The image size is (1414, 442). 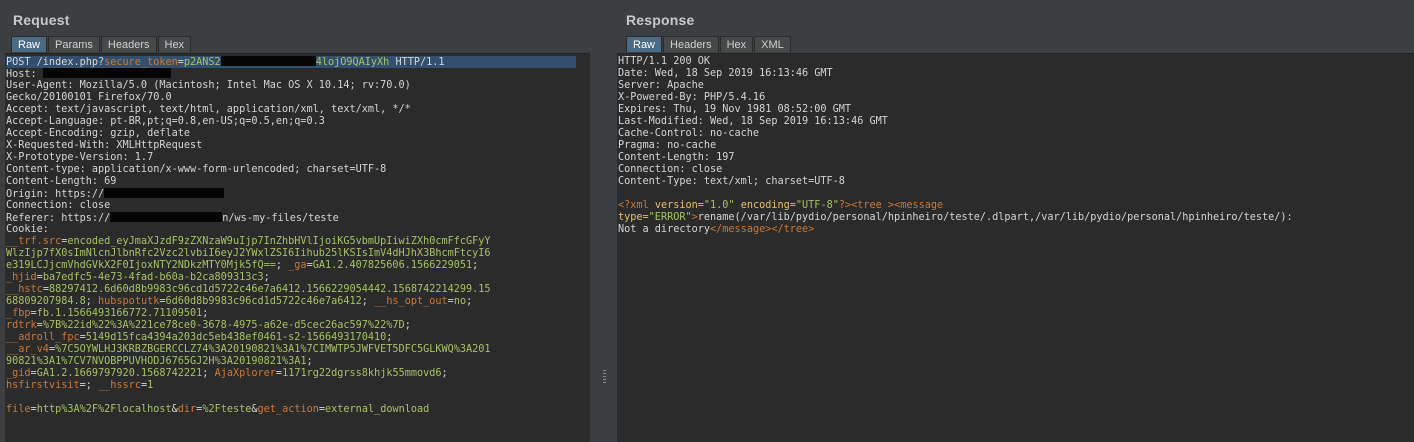 I want to click on response-token: <tree >, so click(x=873, y=205).